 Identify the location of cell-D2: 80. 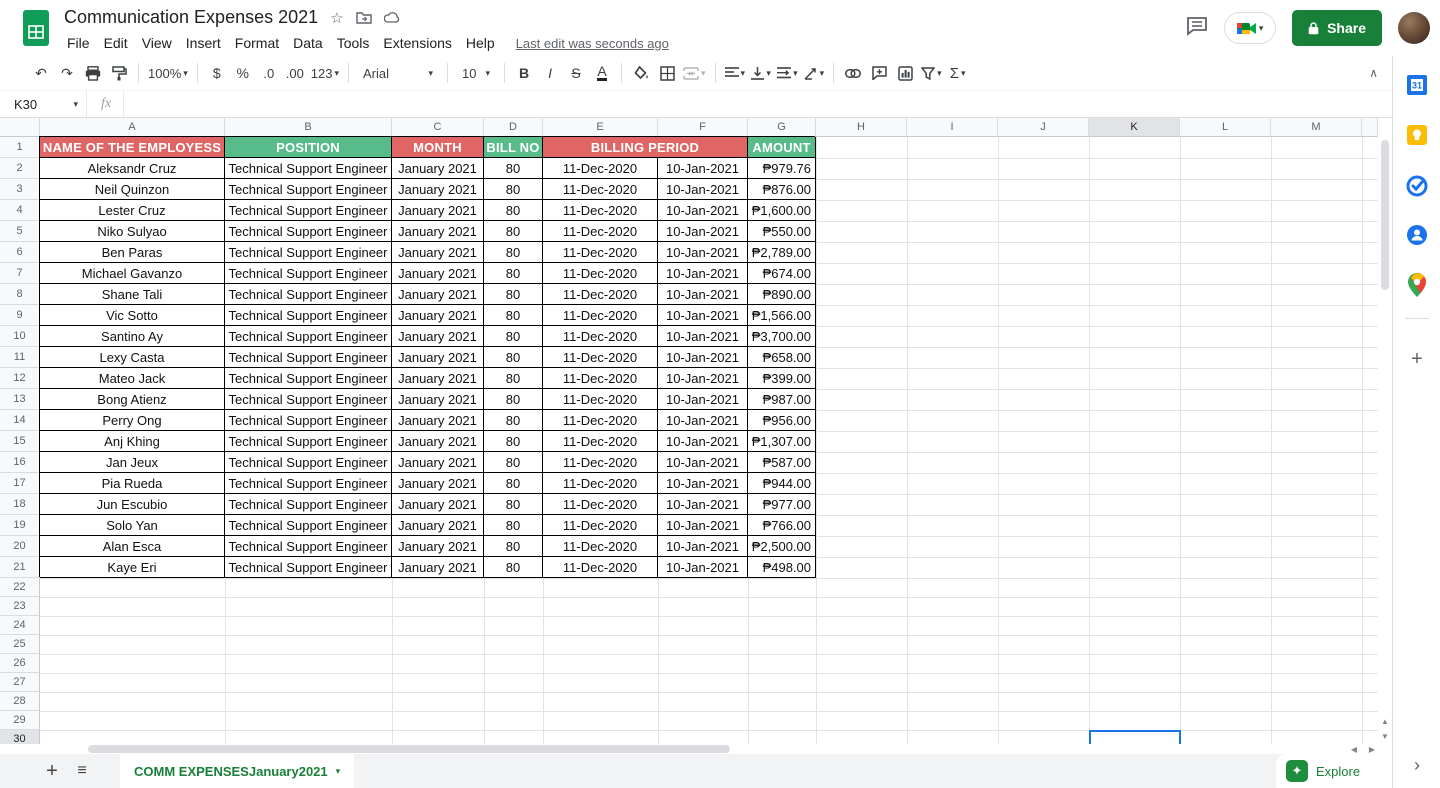
(513, 168).